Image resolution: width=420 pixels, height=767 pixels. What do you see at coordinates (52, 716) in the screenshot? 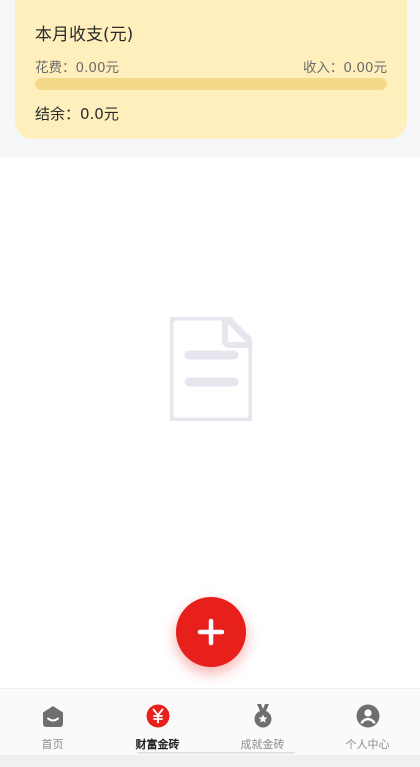
I see `home-icon` at bounding box center [52, 716].